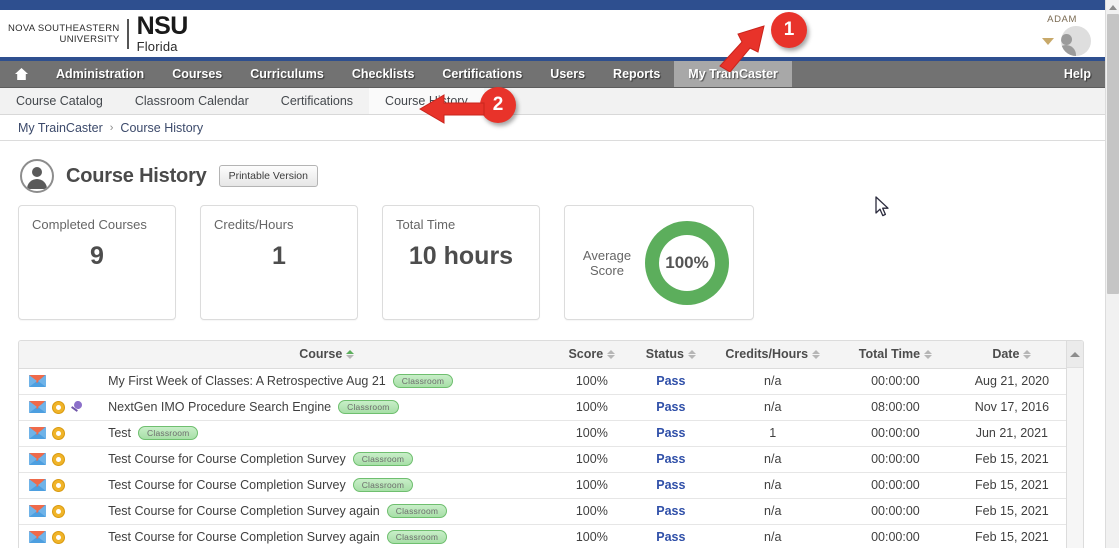  Describe the element at coordinates (279, 262) in the screenshot. I see `card-credits-hours: Credits/Hours 1` at that location.